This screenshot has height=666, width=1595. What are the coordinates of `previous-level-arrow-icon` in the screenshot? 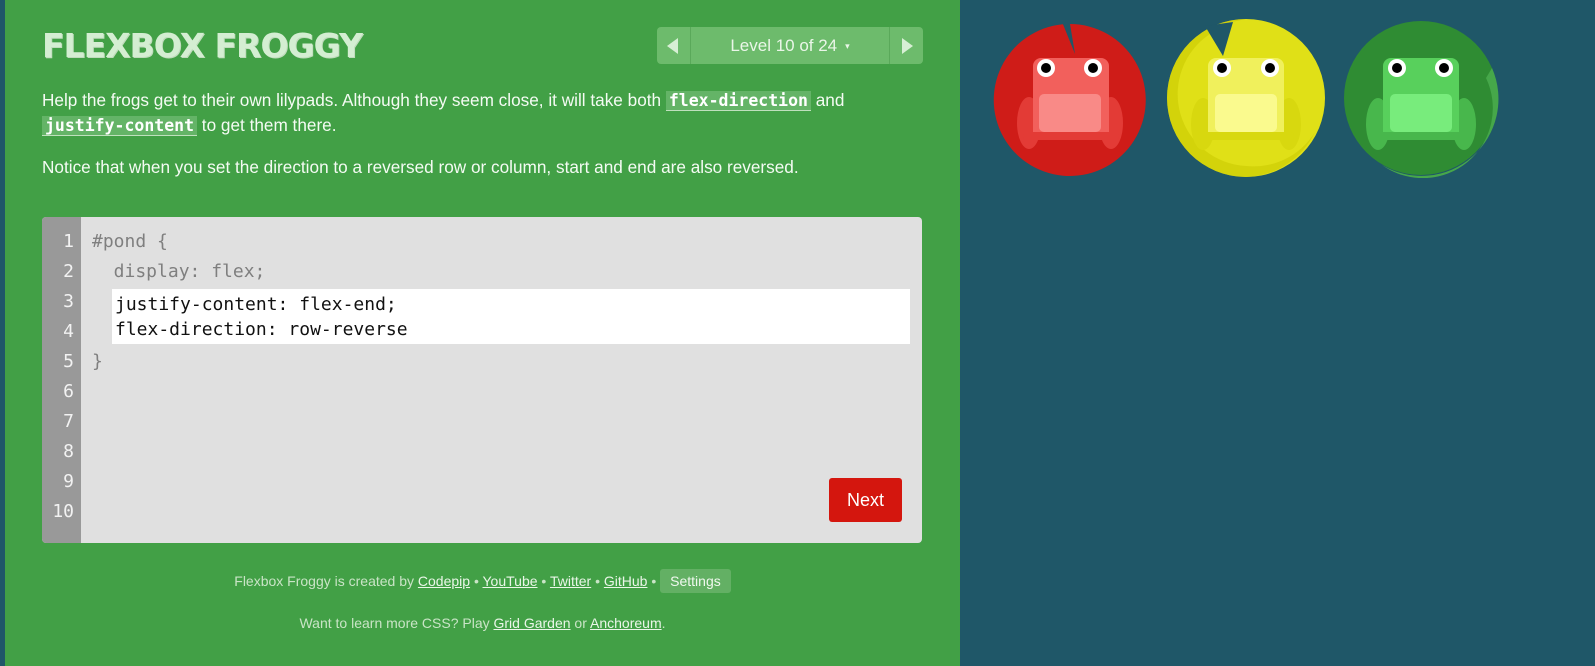 It's located at (674, 45).